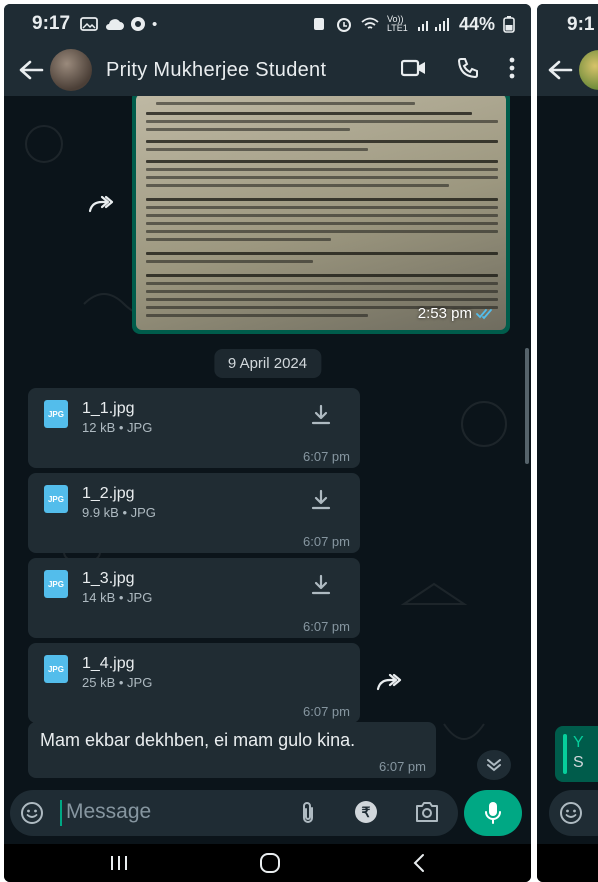 The height and width of the screenshot is (882, 598). I want to click on system-icons: Vo)) LTE1 44%, so click(413, 24).